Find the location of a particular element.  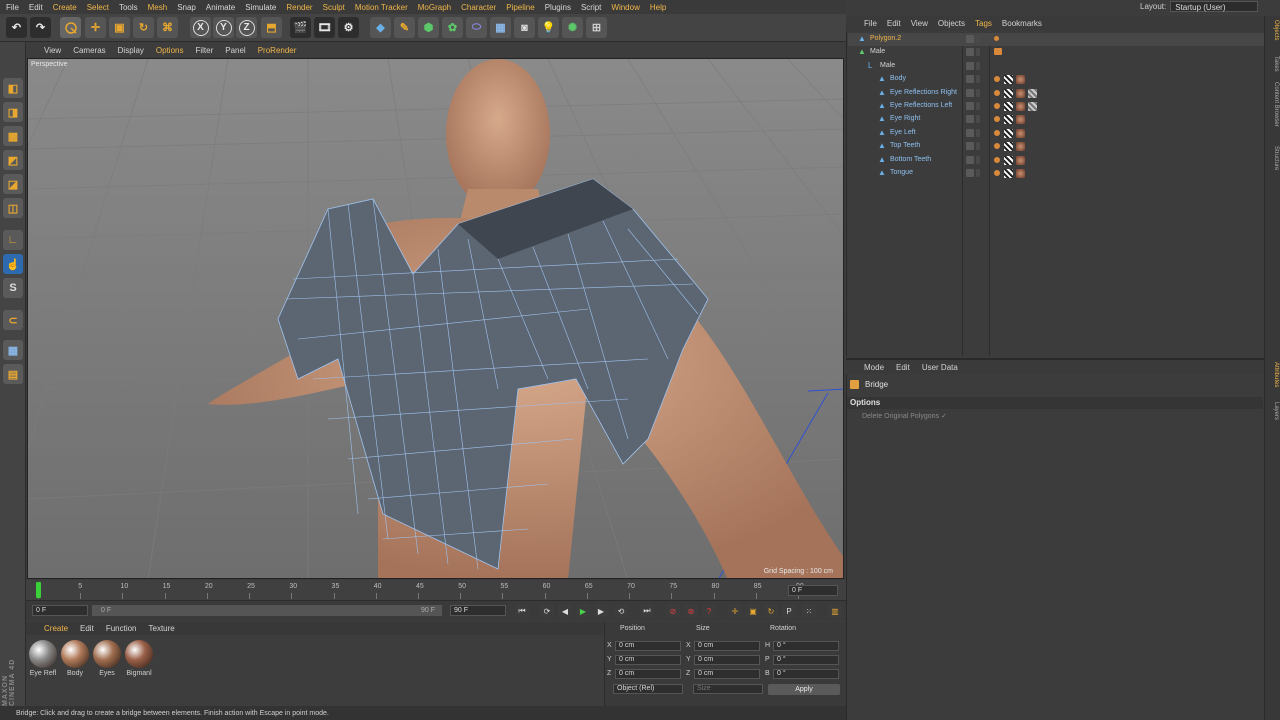

xref-tag-icon is located at coordinates (998, 52).